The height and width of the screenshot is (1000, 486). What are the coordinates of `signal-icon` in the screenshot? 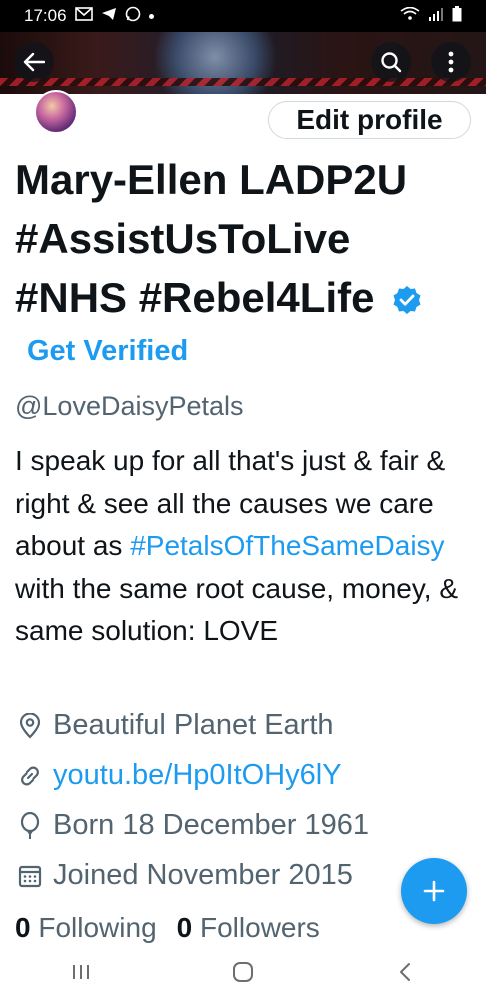 It's located at (436, 16).